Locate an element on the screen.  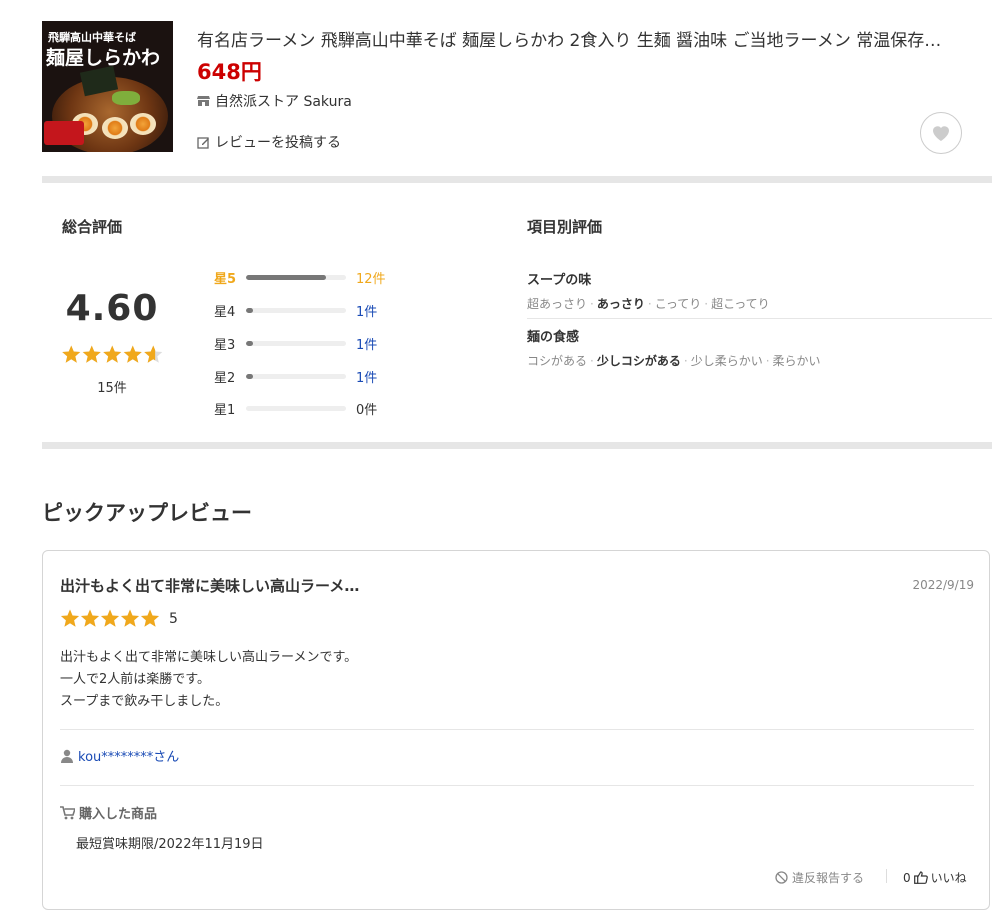
attribute-noodle-texture: 麺の食感 コシがある · 少しコシがある · 少し柔らかい · 柔らかい is located at coordinates (759, 347).